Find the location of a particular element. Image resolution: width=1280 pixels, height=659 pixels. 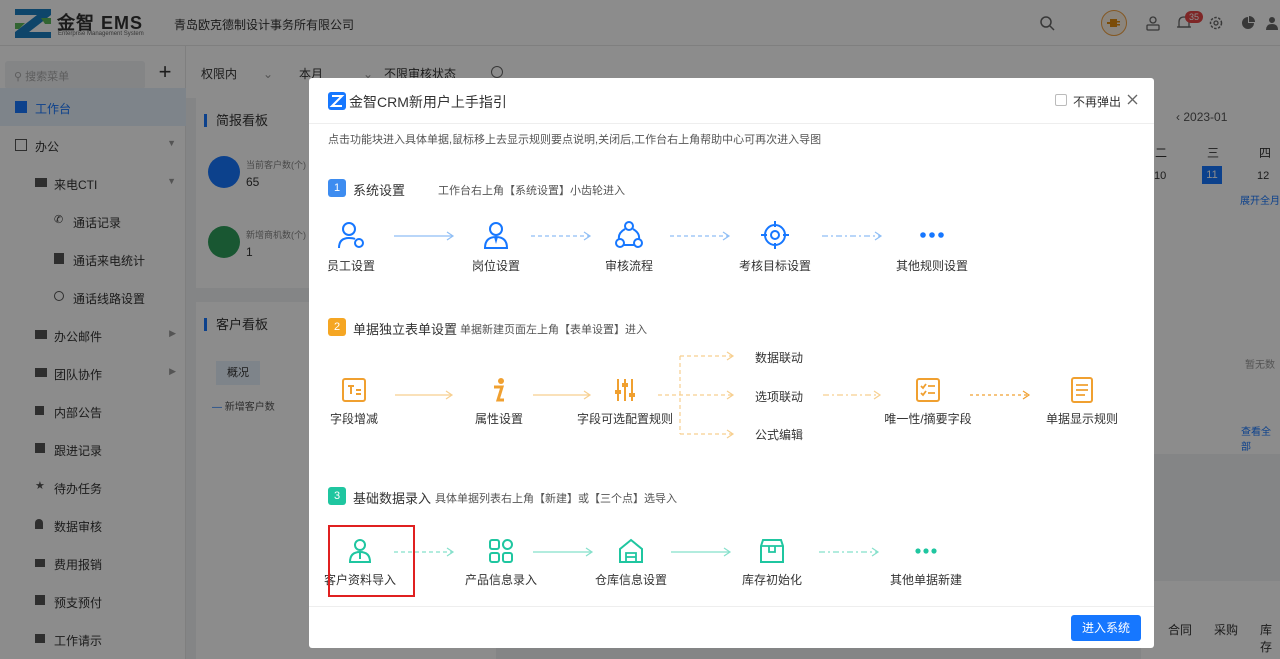

document-icon is located at coordinates (1082, 390).